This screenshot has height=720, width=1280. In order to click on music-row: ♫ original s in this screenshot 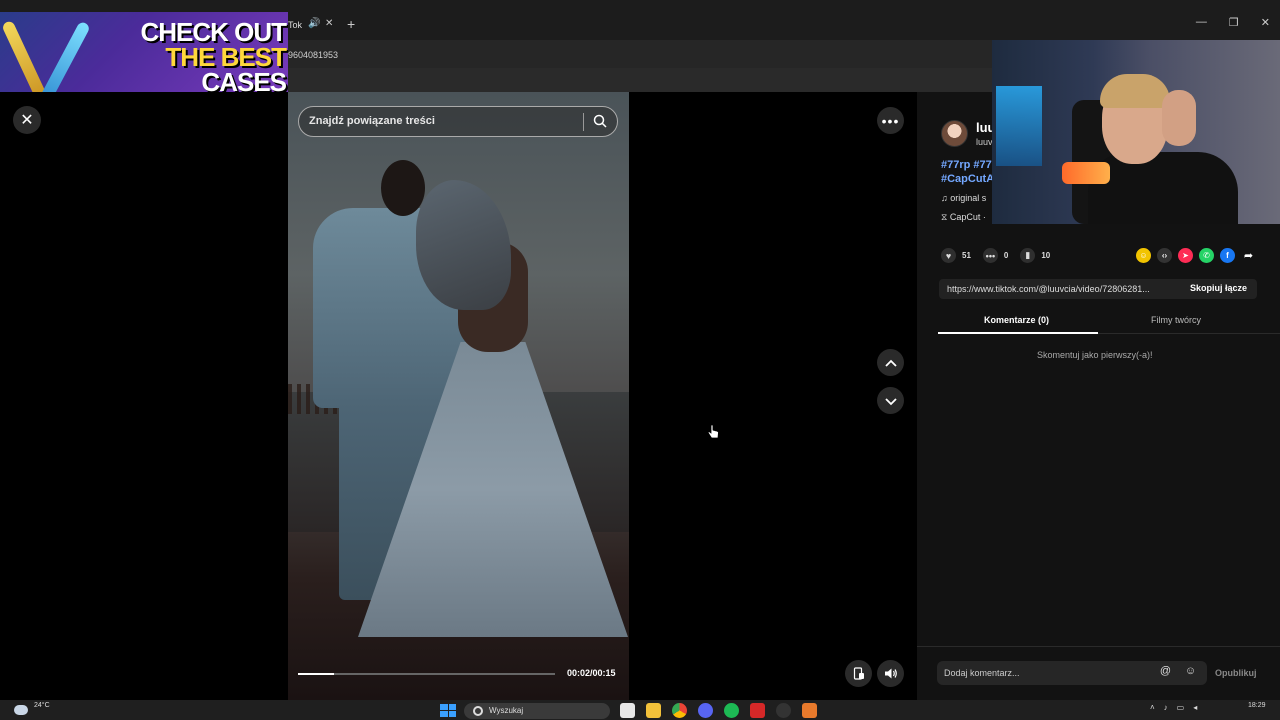, I will do `click(963, 198)`.